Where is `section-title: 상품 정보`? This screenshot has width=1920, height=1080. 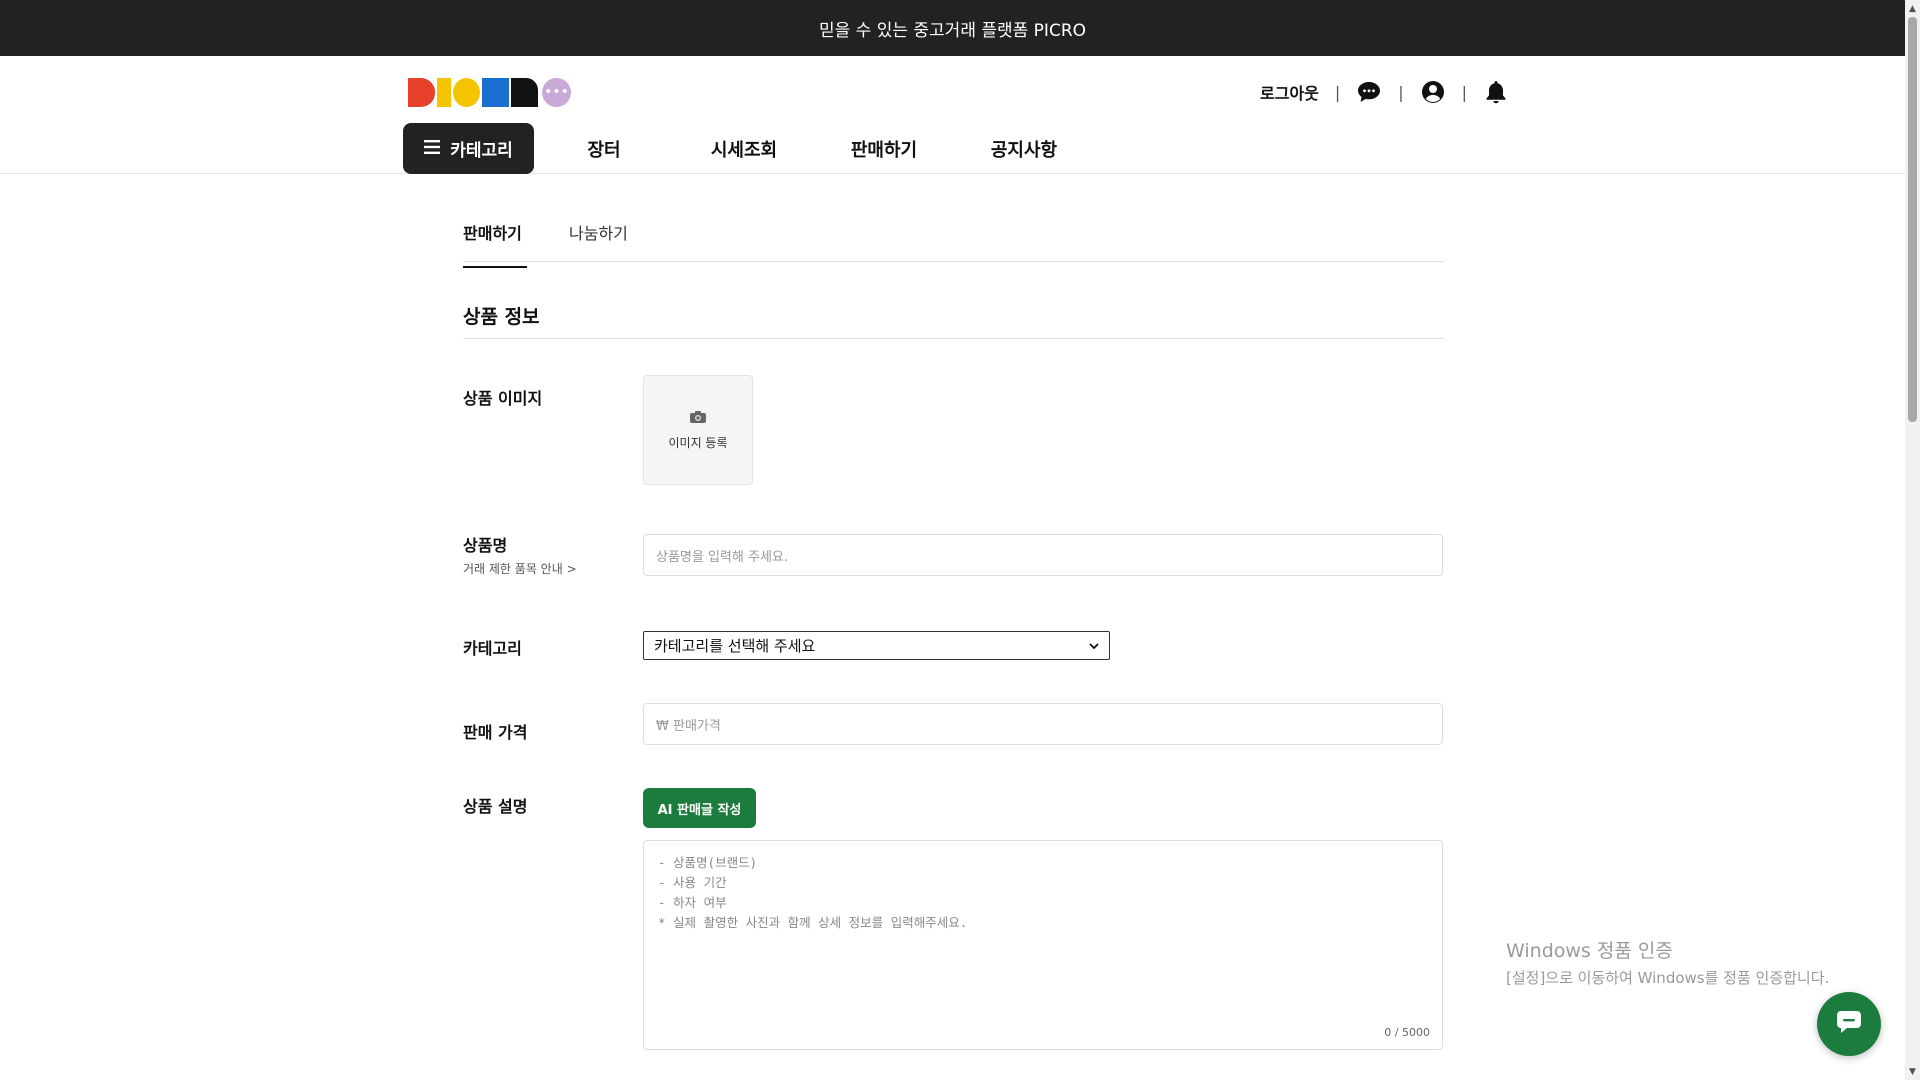 section-title: 상품 정보 is located at coordinates (501, 317).